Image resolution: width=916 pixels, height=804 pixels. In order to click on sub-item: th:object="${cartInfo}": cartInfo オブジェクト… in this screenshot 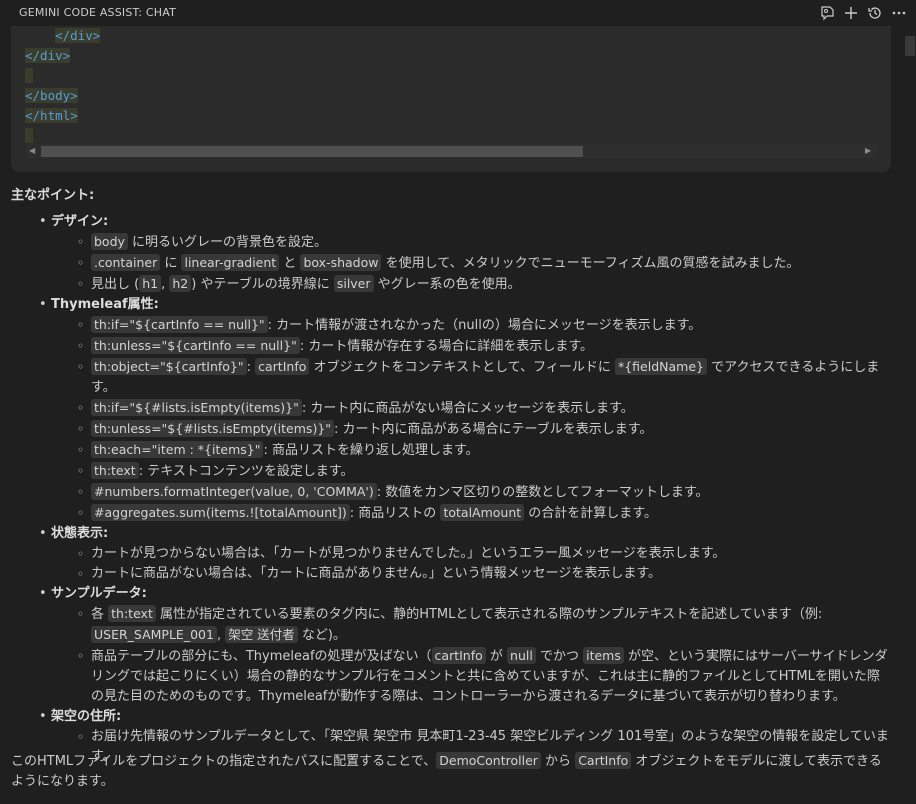, I will do `click(484, 377)`.